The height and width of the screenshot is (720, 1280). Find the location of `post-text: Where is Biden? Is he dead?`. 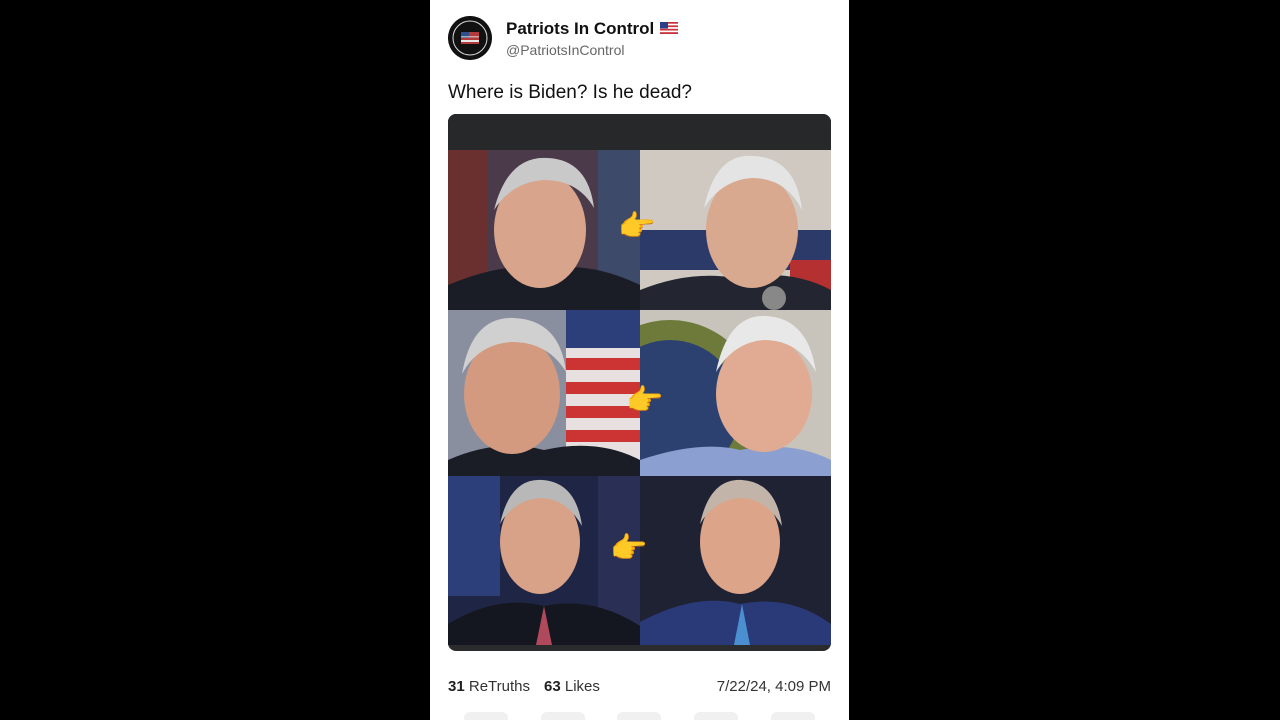

post-text: Where is Biden? Is he dead? is located at coordinates (570, 92).